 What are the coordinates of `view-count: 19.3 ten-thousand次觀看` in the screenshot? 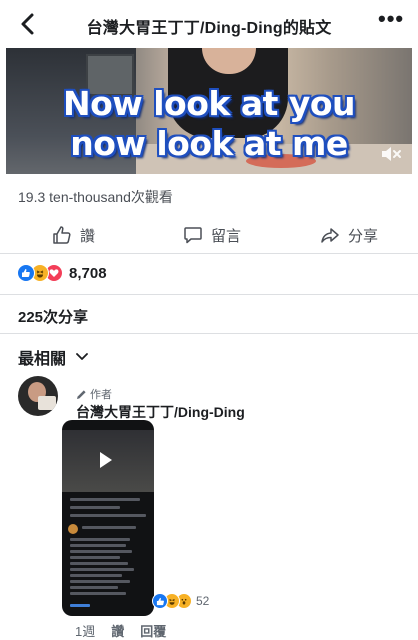 It's located at (95, 197).